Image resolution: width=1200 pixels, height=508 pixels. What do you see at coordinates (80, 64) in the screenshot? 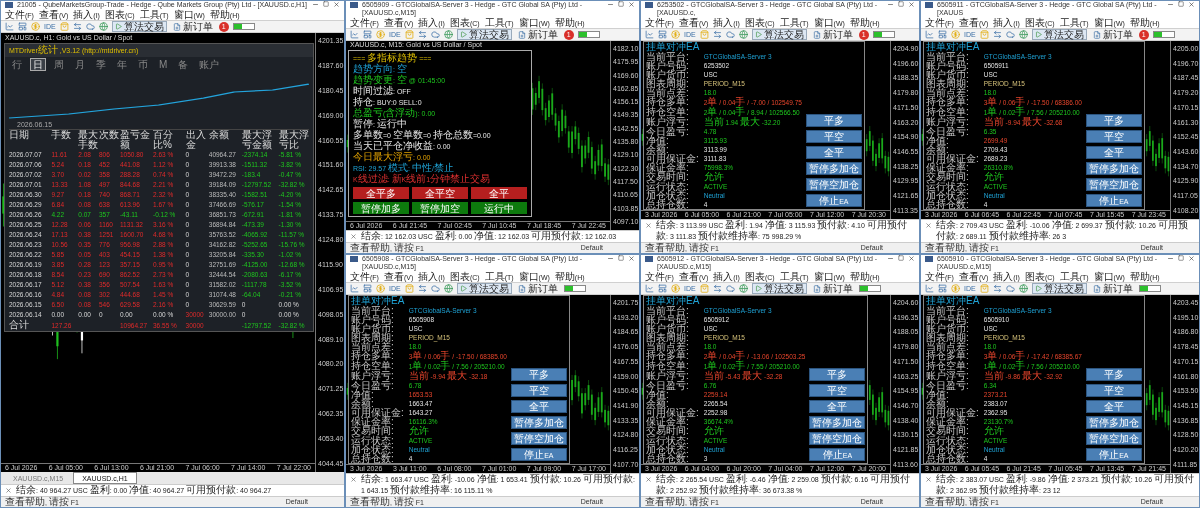
I see `period-tab: 月` at bounding box center [80, 64].